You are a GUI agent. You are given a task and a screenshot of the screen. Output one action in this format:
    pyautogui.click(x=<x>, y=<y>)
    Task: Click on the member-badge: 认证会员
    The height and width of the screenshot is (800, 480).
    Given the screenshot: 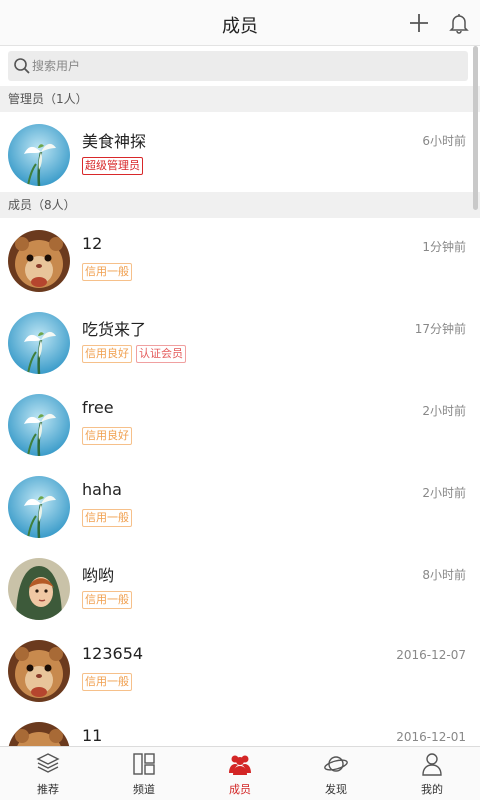 What is the action you would take?
    pyautogui.click(x=161, y=354)
    